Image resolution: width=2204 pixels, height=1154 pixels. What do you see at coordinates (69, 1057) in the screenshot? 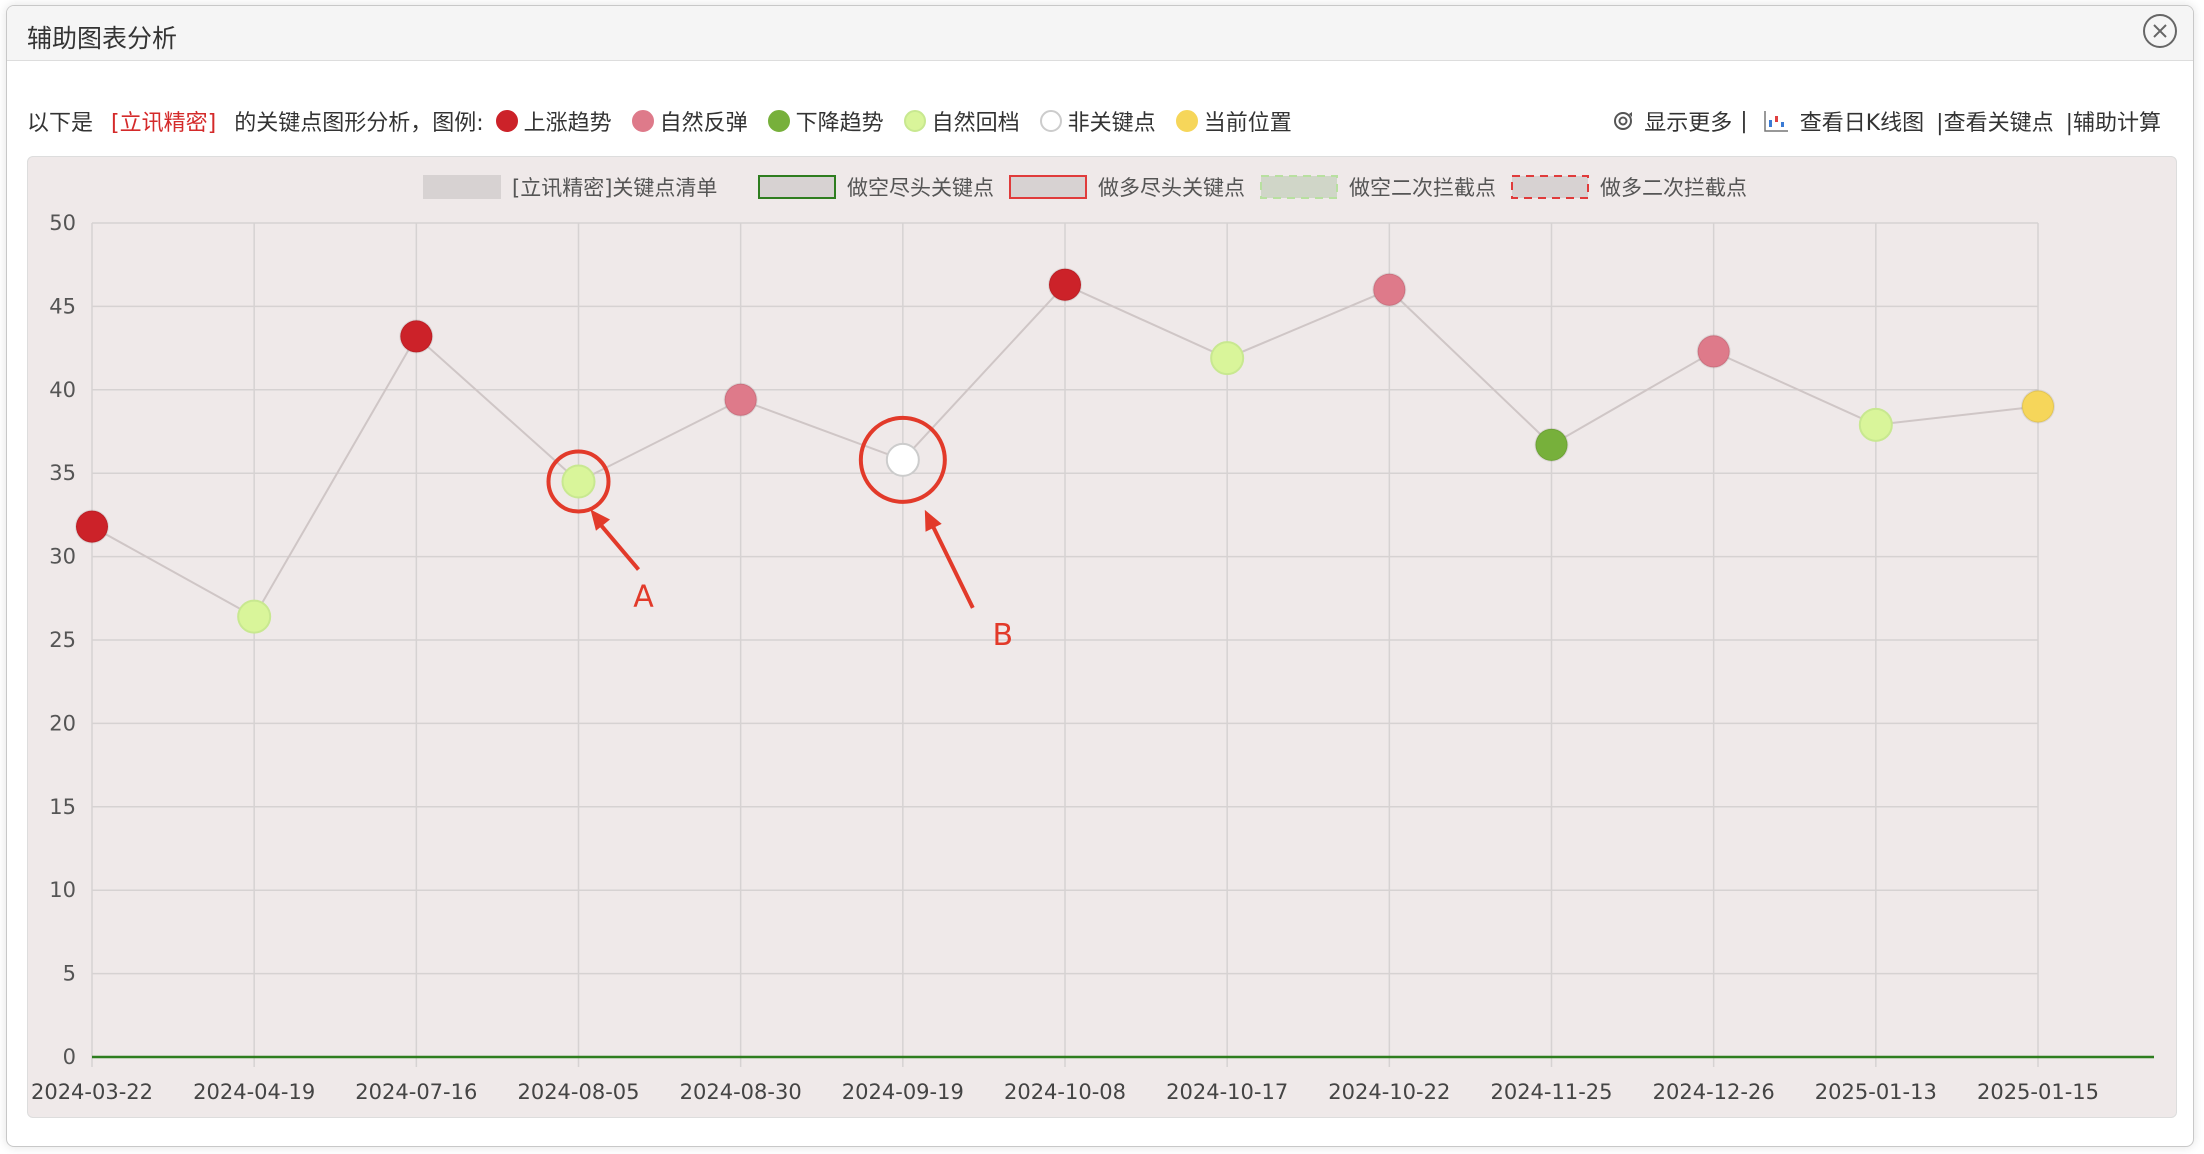
I see `y-tick-label: 0` at bounding box center [69, 1057].